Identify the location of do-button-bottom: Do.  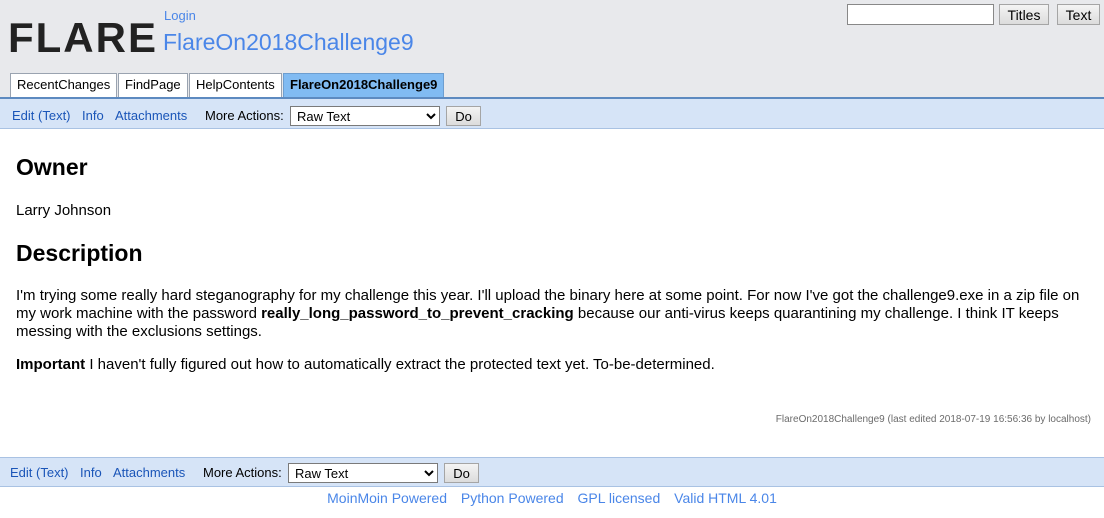
(461, 473).